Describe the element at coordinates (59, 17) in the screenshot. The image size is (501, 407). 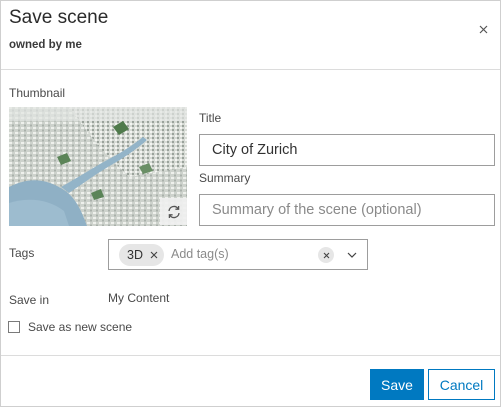
I see `dialog-title: Save scene` at that location.